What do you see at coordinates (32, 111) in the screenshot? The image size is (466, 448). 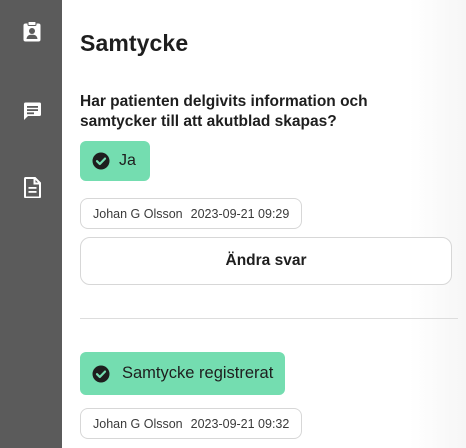 I see `message-icon` at bounding box center [32, 111].